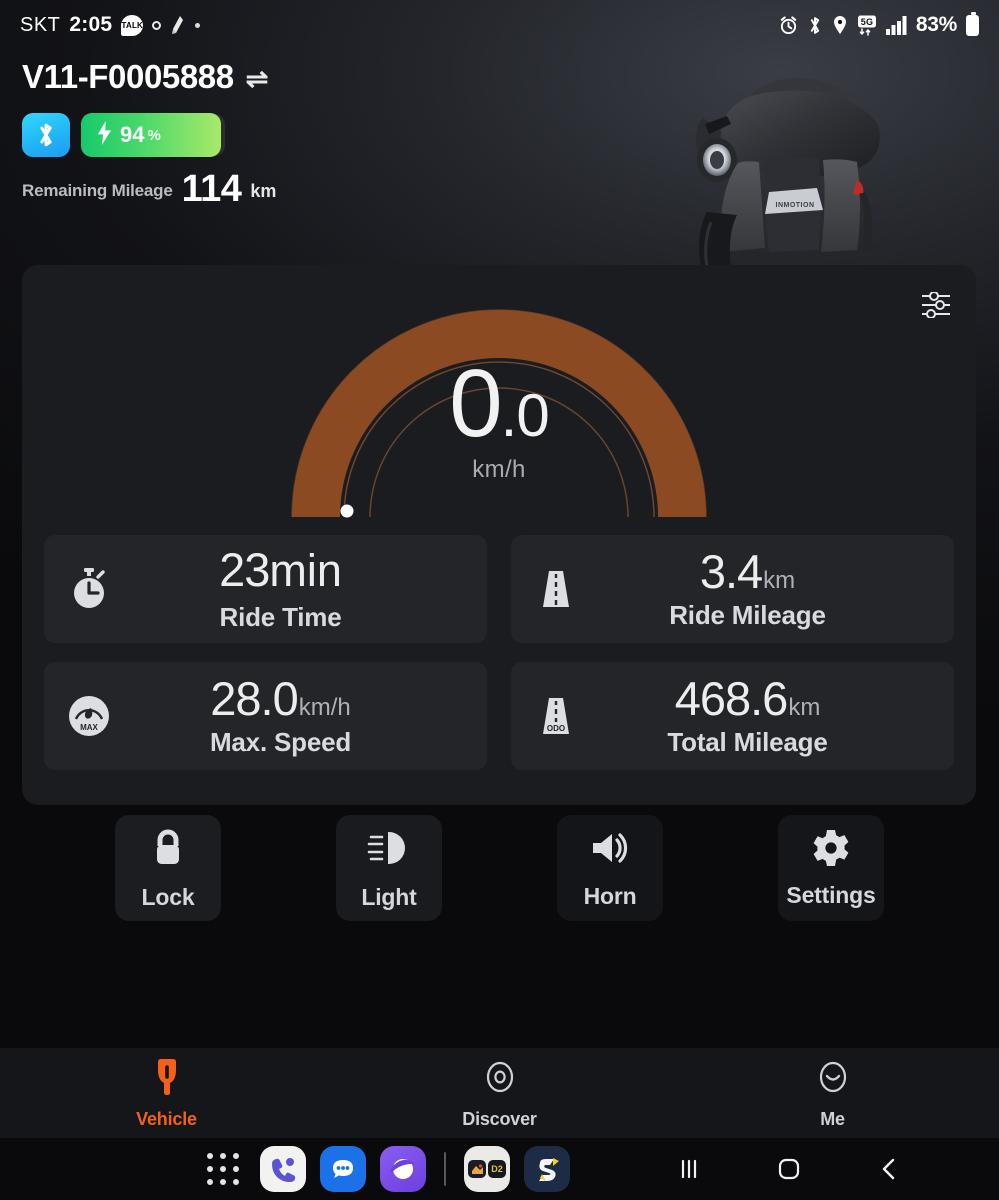  Describe the element at coordinates (403, 1169) in the screenshot. I see `internet-icon` at that location.